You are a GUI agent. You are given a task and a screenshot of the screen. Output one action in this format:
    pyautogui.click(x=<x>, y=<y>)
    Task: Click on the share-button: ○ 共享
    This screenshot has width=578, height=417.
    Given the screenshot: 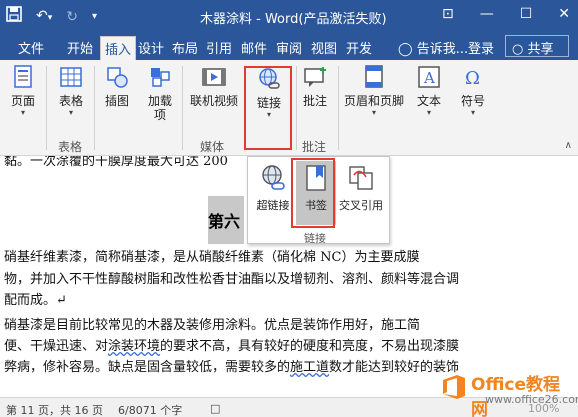 What is the action you would take?
    pyautogui.click(x=537, y=46)
    